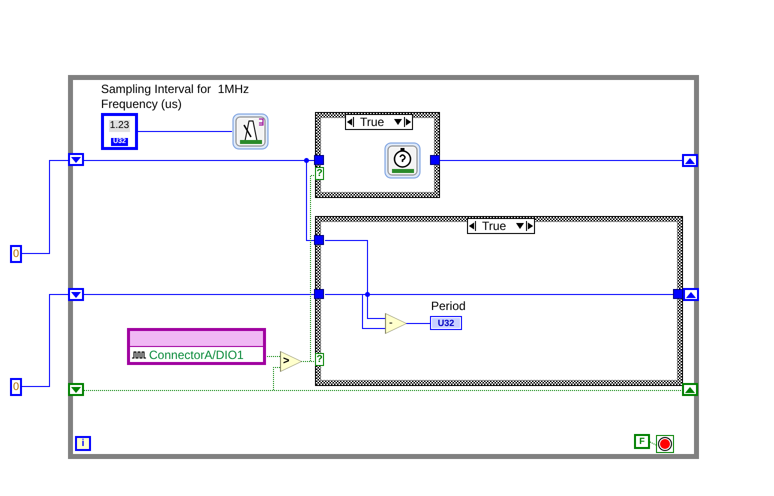 The height and width of the screenshot is (496, 774). I want to click on indicator-label: Period, so click(448, 306).